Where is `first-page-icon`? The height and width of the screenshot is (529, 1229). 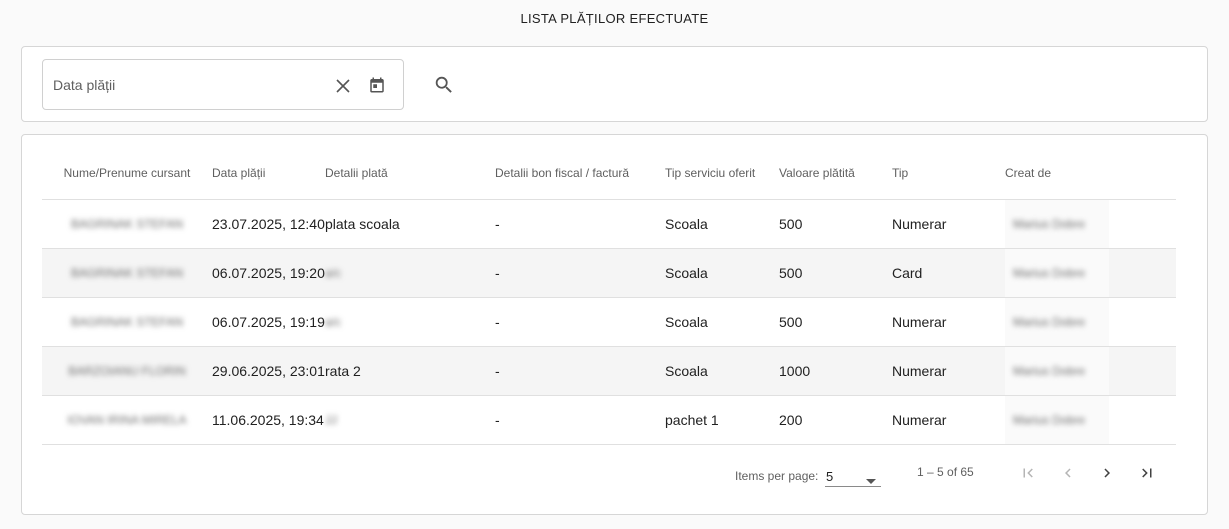 first-page-icon is located at coordinates (1028, 473).